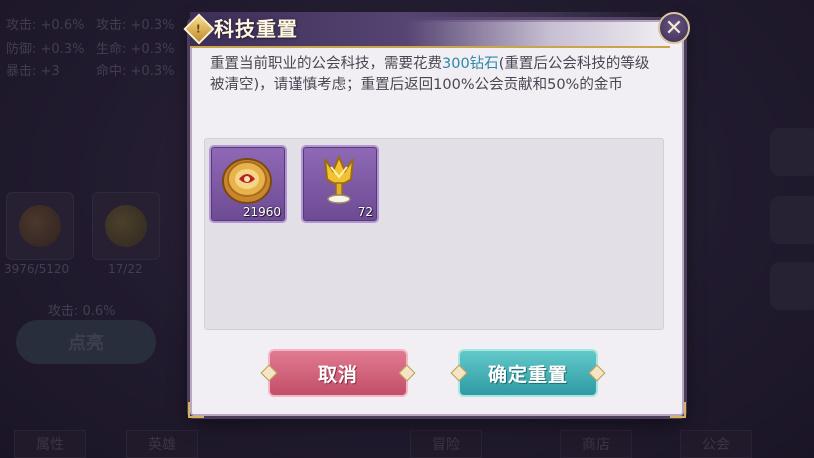 This screenshot has height=458, width=814. Describe the element at coordinates (339, 179) in the screenshot. I see `golden-trophy-icon` at that location.